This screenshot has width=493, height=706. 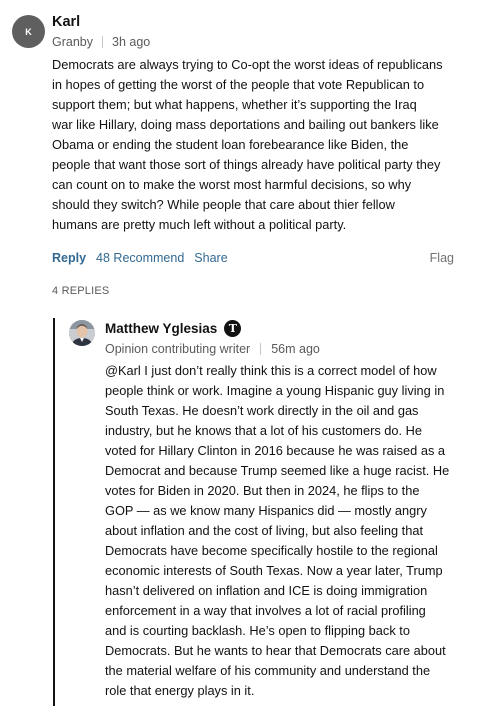 What do you see at coordinates (295, 349) in the screenshot?
I see `reply-timestamp: 56m ago` at bounding box center [295, 349].